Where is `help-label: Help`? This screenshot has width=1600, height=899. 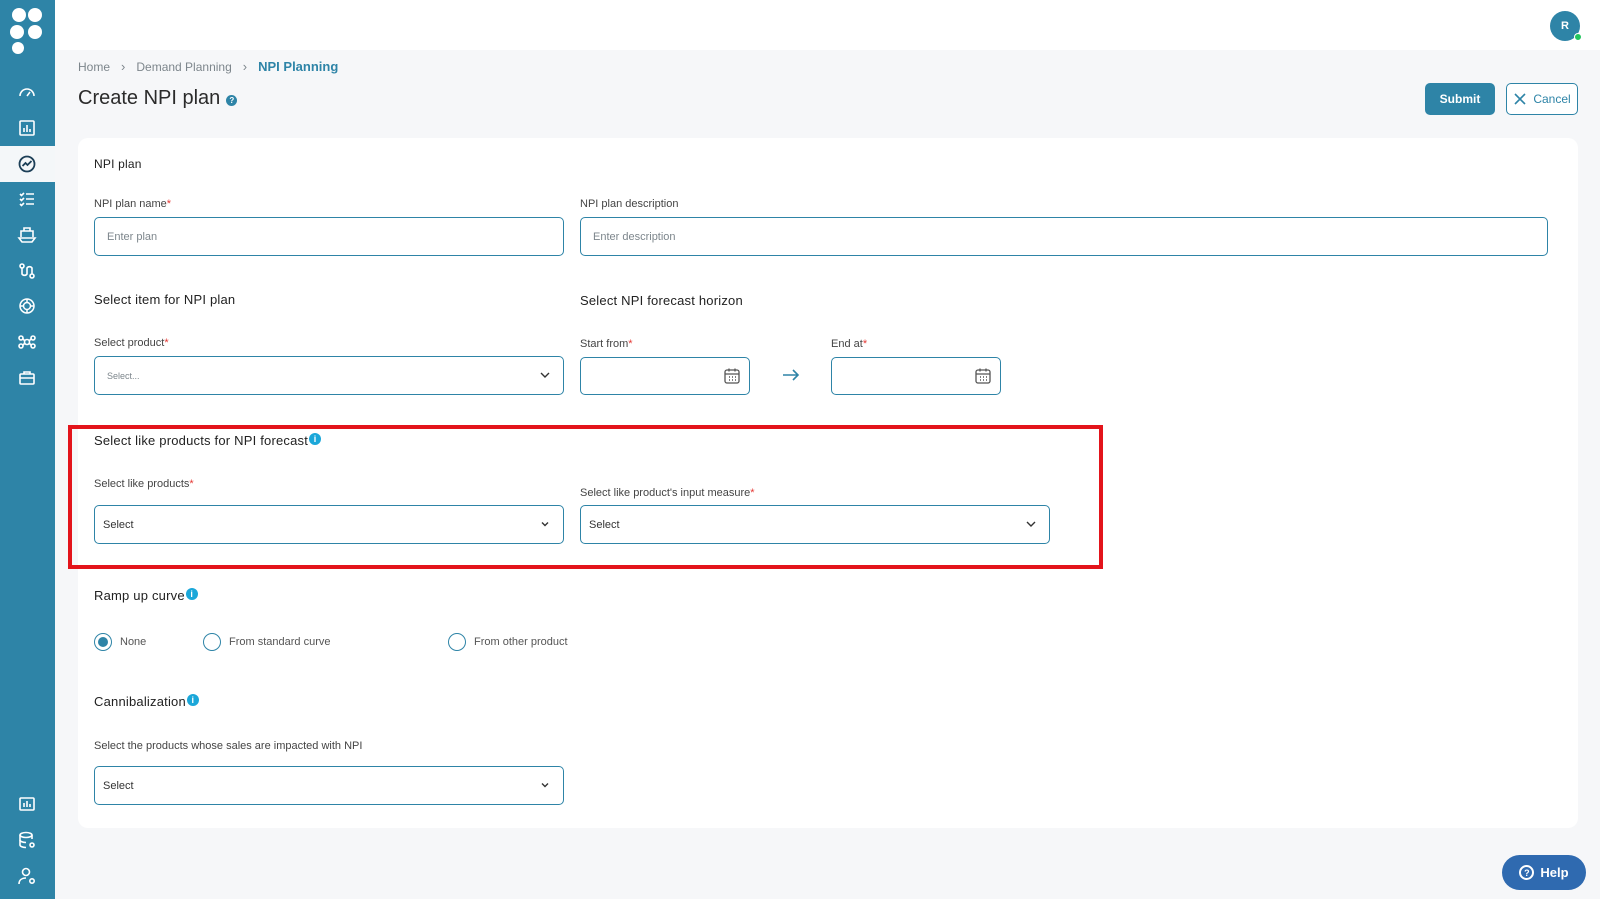 help-label: Help is located at coordinates (1554, 872).